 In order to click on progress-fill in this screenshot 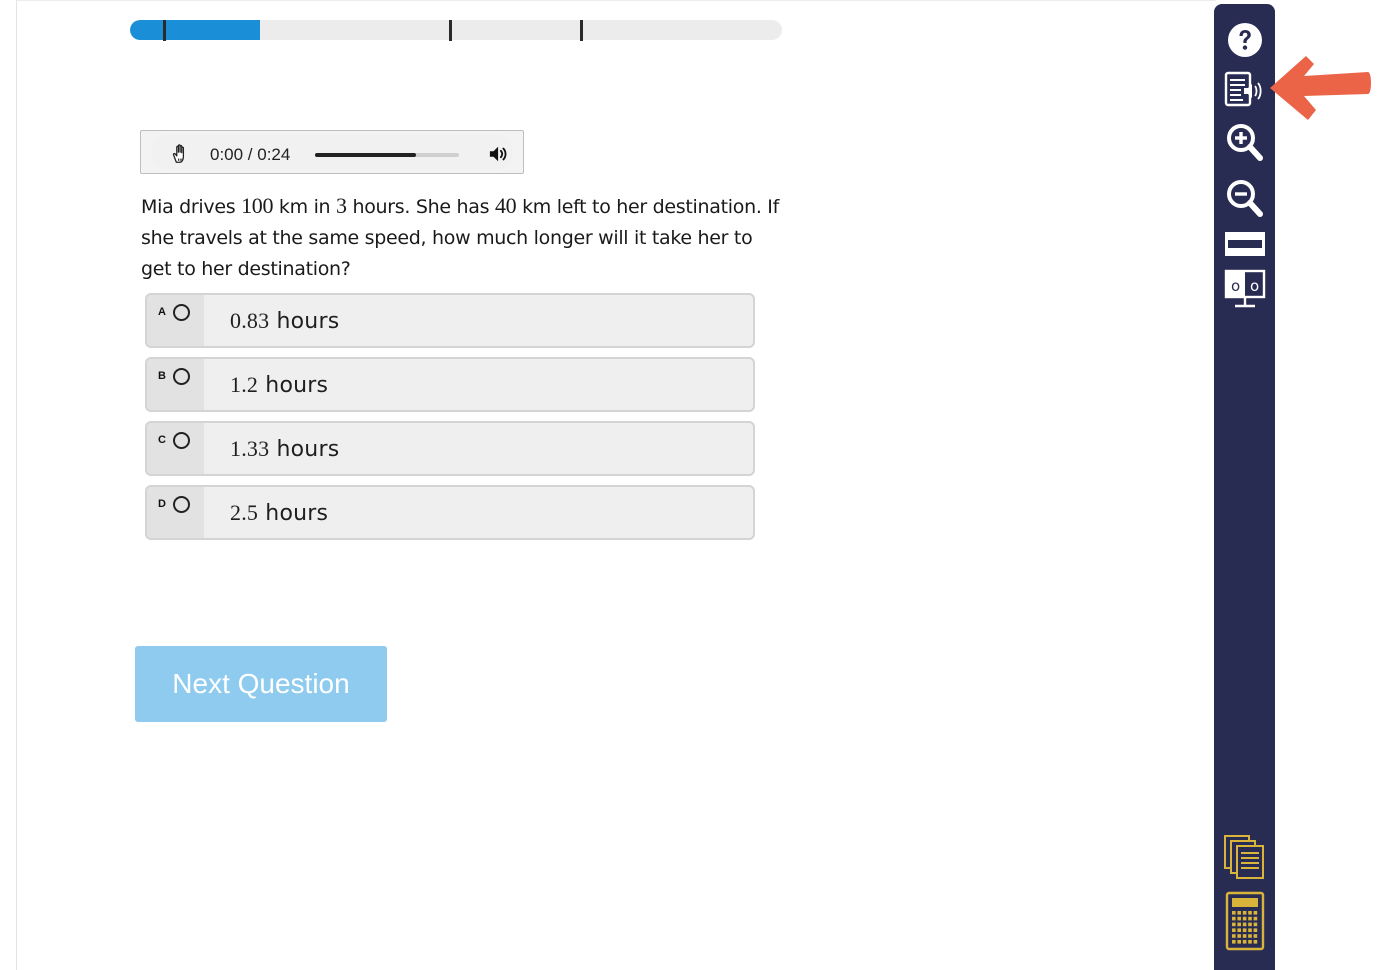, I will do `click(195, 30)`.